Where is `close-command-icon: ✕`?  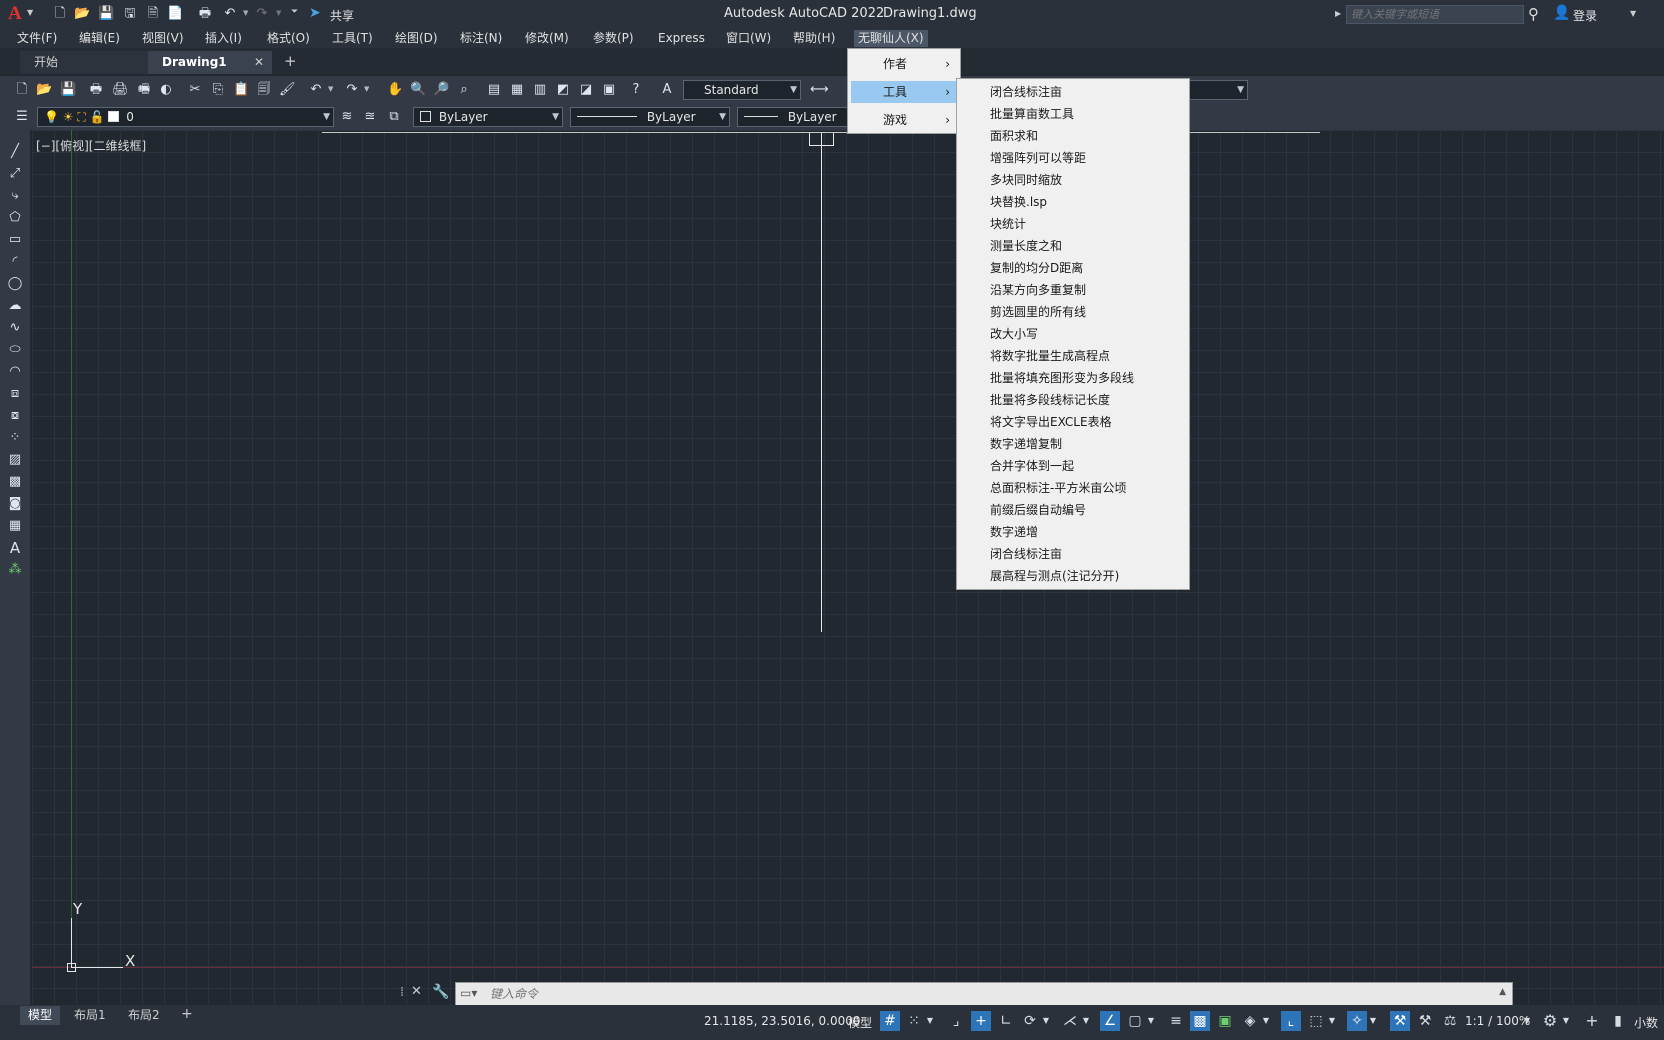
close-command-icon: ✕ is located at coordinates (416, 991).